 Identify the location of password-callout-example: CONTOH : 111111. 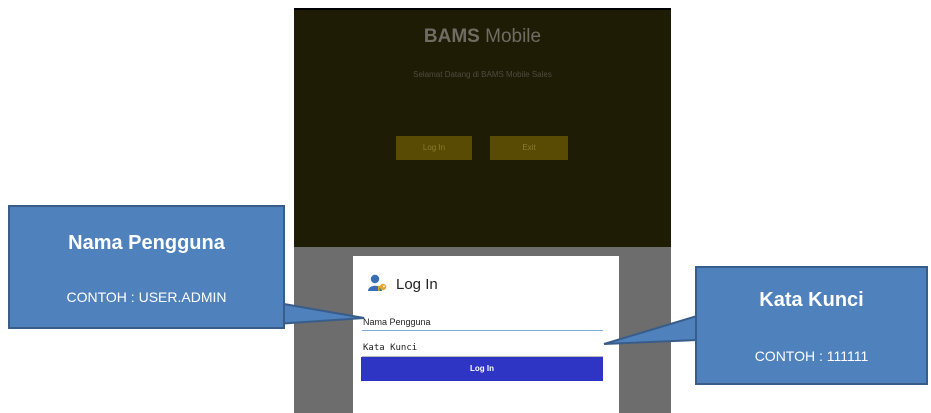
(811, 356).